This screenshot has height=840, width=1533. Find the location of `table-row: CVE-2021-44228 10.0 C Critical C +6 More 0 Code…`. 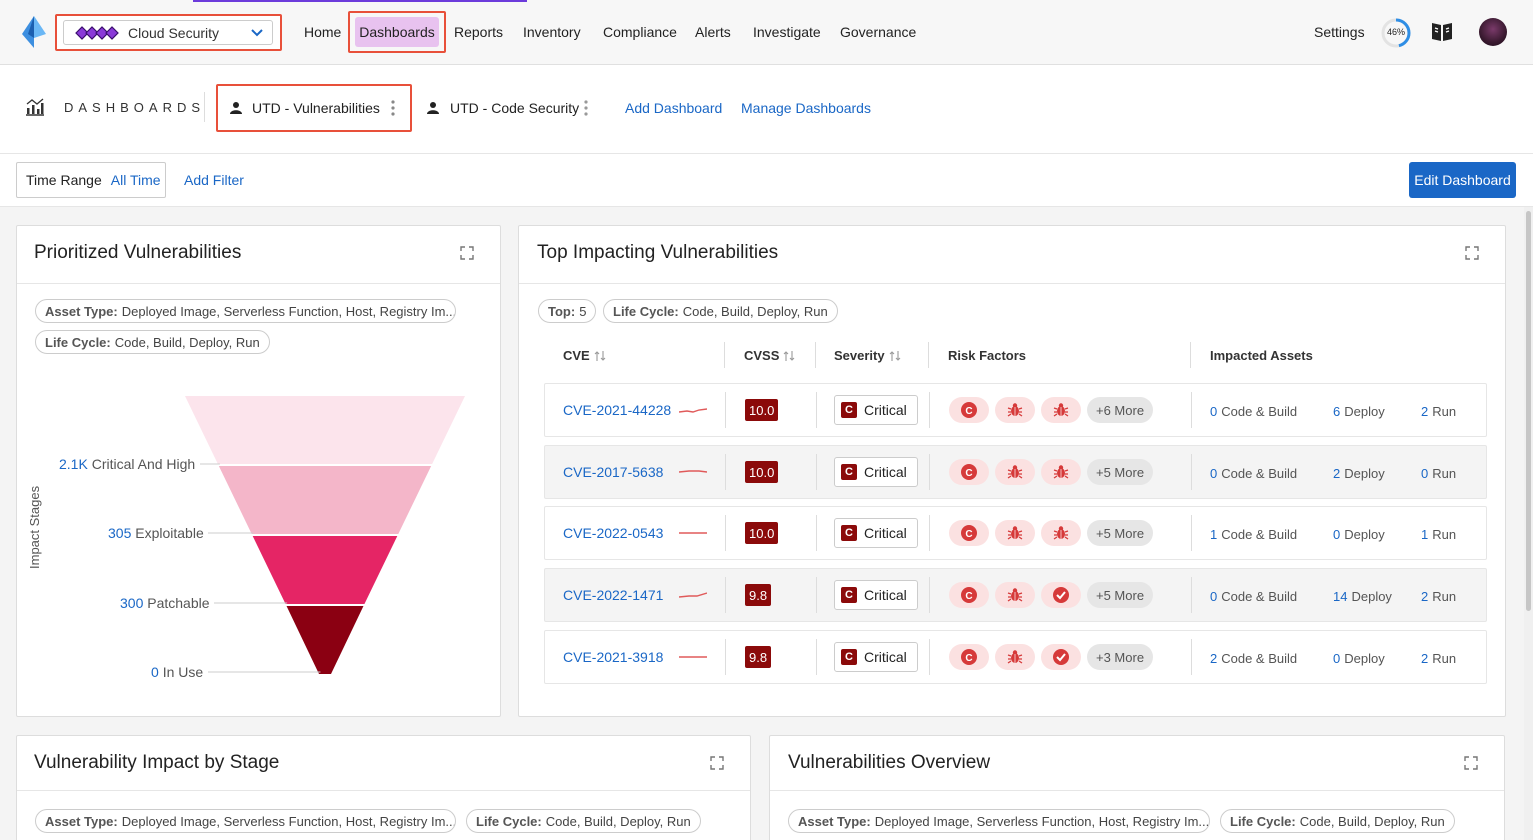

table-row: CVE-2021-44228 10.0 C Critical C +6 More 0 Code… is located at coordinates (1015, 410).